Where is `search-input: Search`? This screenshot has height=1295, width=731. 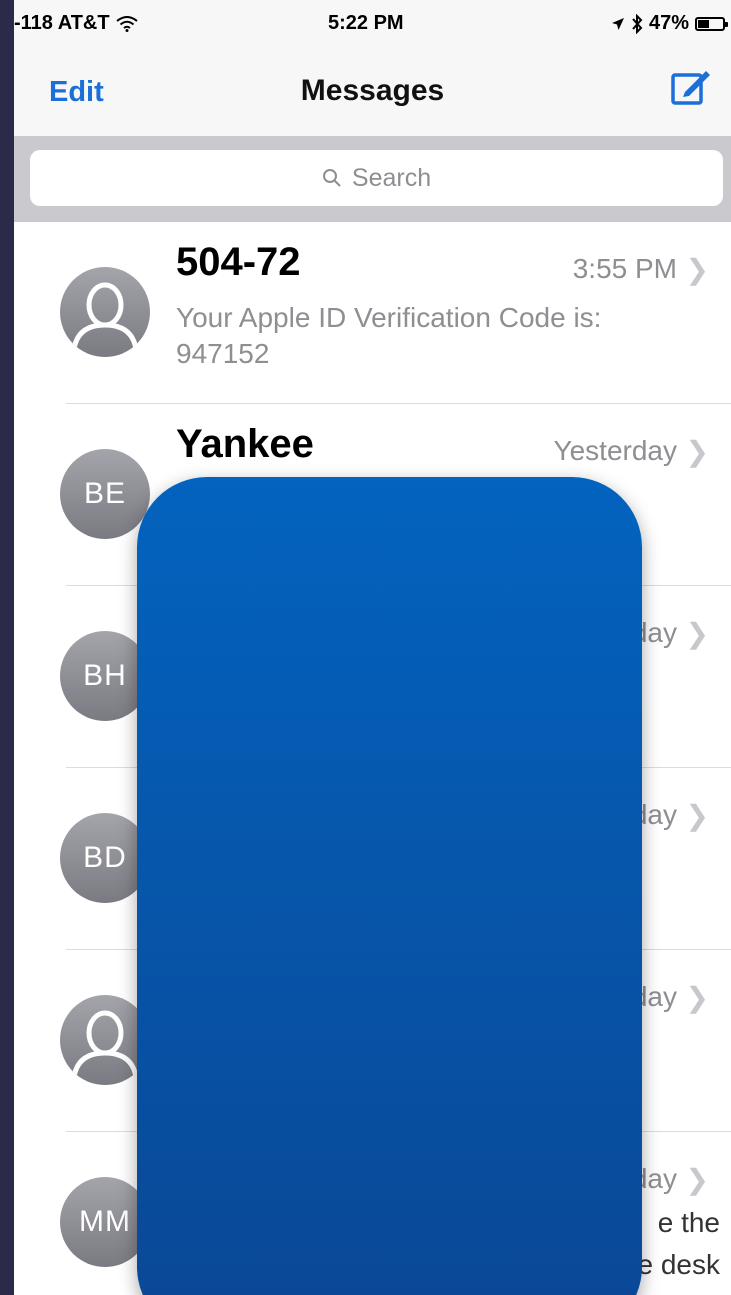
search-input: Search is located at coordinates (376, 178).